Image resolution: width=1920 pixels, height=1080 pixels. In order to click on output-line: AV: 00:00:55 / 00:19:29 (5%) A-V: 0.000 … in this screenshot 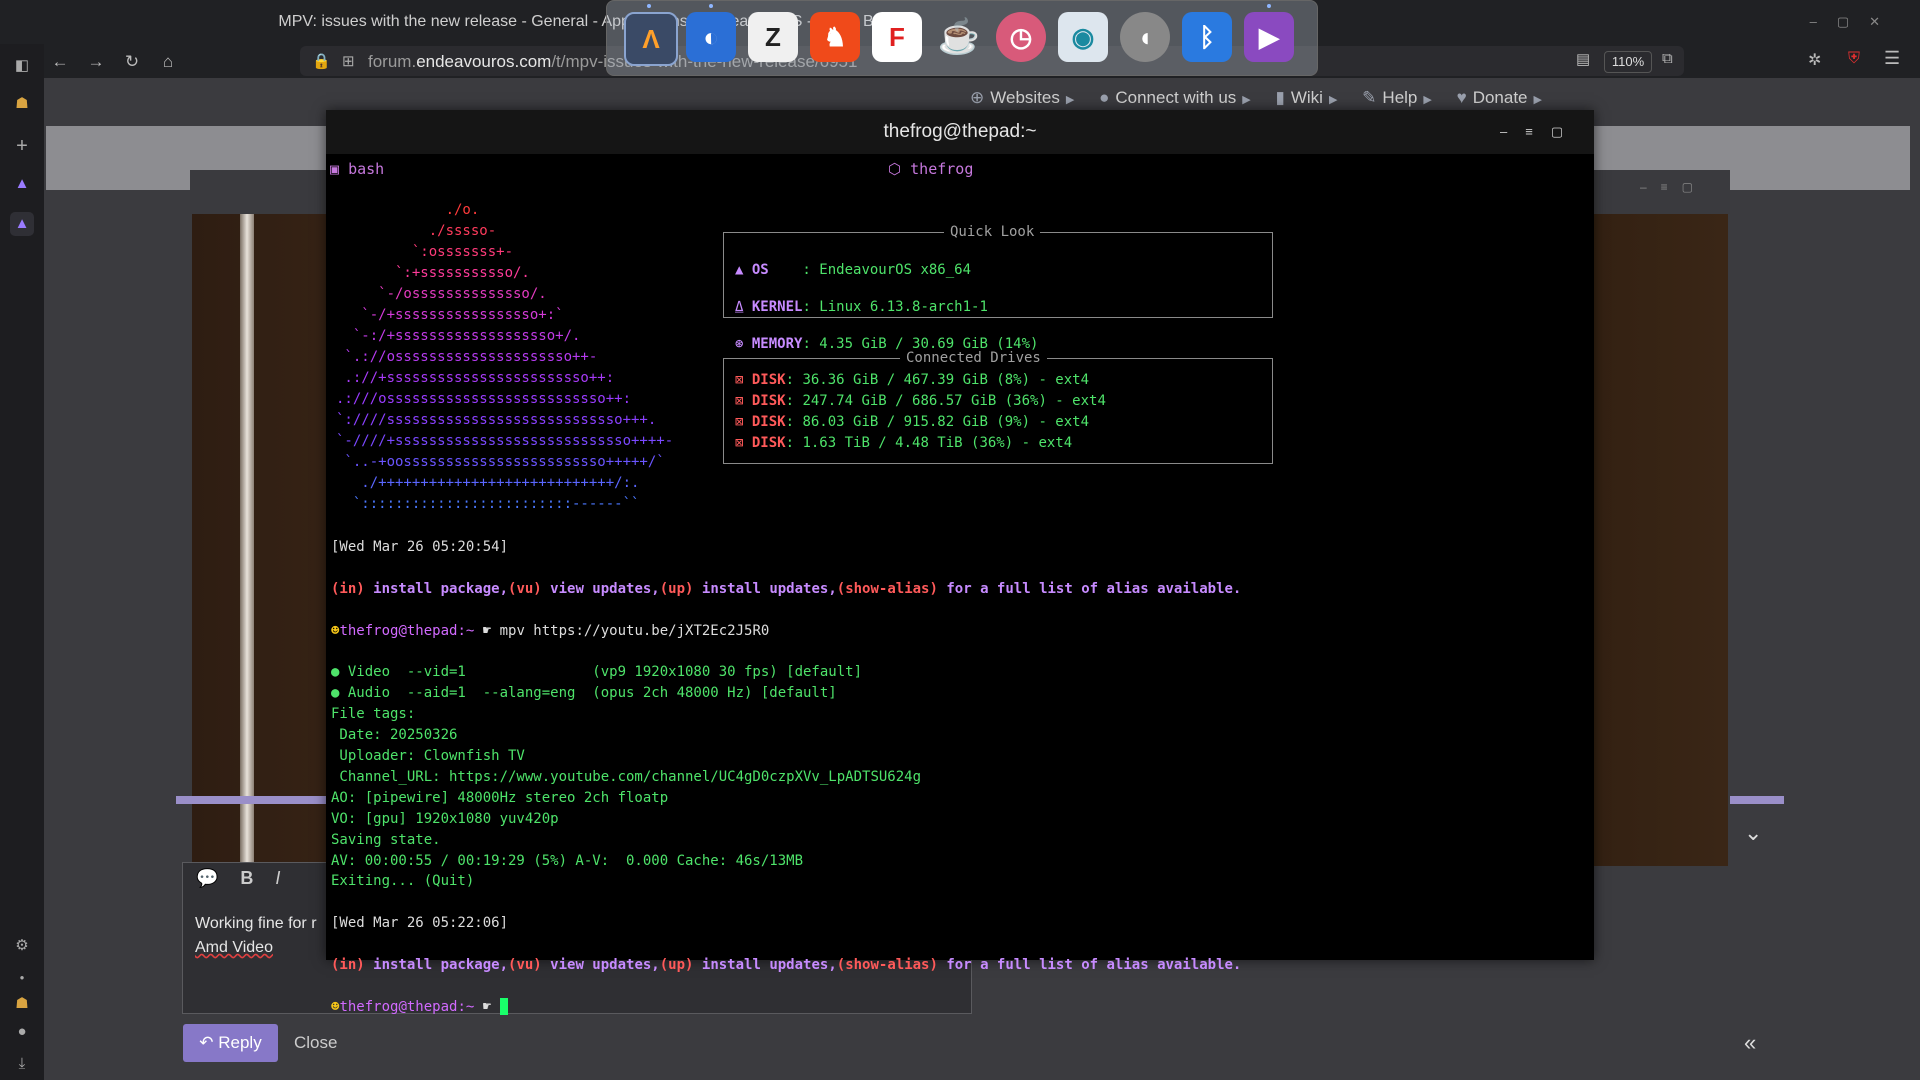, I will do `click(567, 860)`.